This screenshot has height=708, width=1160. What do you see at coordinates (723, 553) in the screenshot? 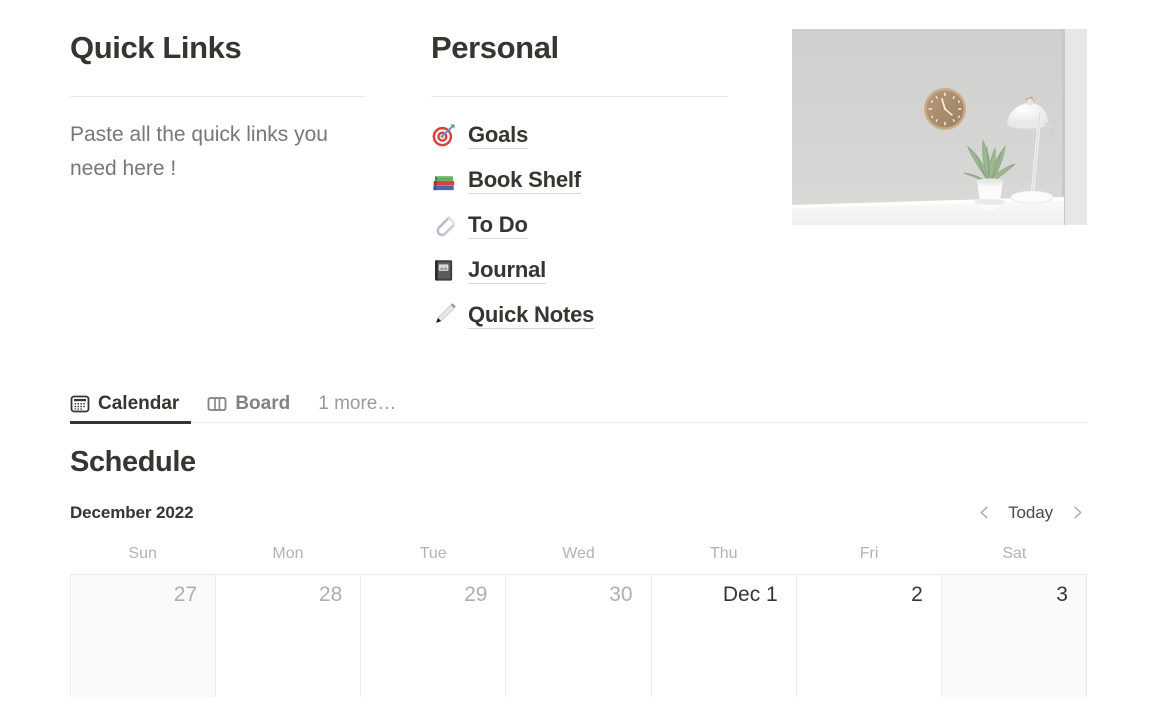
I see `weekday-label: Thu` at bounding box center [723, 553].